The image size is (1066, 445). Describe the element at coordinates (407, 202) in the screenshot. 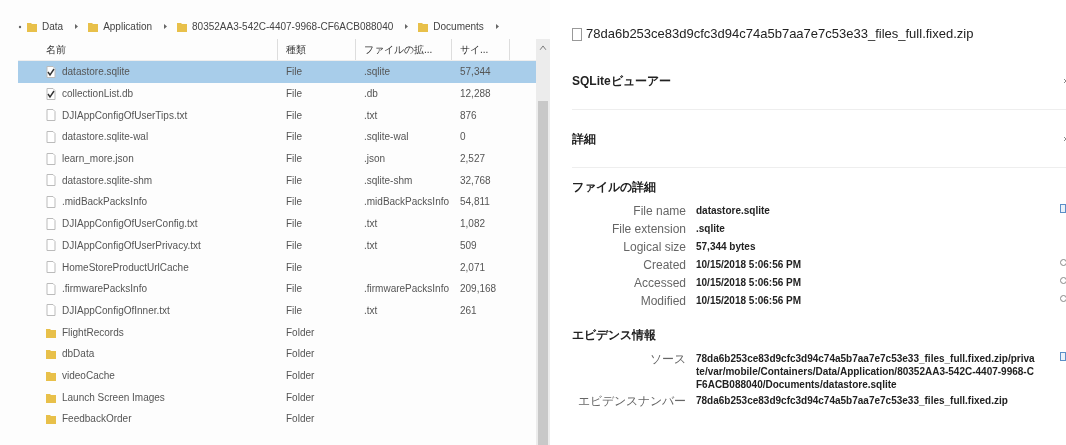

I see `table-cell: .midBackPacksInfo` at that location.